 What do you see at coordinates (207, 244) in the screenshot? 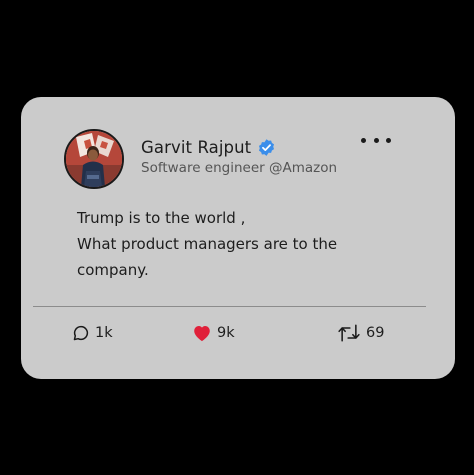
I see `post-text-line: What product managers are to the` at bounding box center [207, 244].